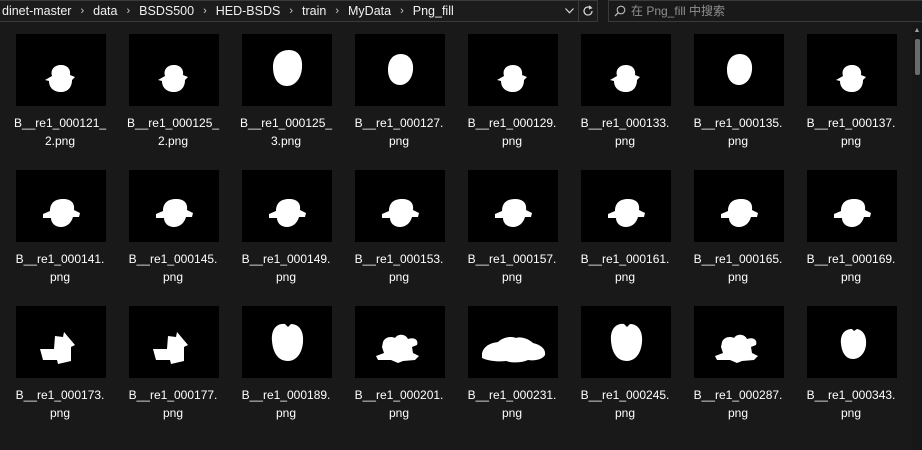 Image resolution: width=922 pixels, height=450 pixels. What do you see at coordinates (917, 57) in the screenshot?
I see `scrollbar-thumb` at bounding box center [917, 57].